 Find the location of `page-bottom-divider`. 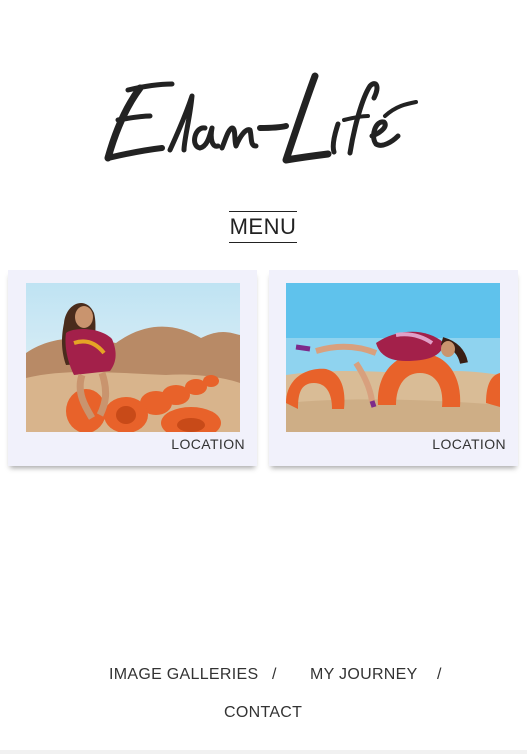

page-bottom-divider is located at coordinates (263, 752).